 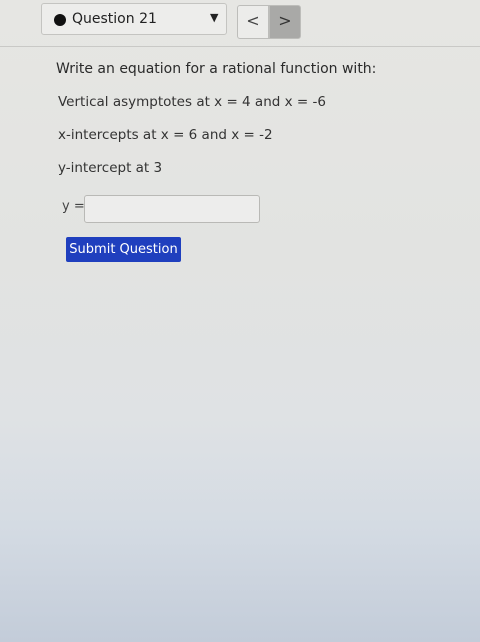 I want to click on condition-vertical-asymptotes: Vertical asymptotes at x = 4 and x = -6, so click(x=192, y=102).